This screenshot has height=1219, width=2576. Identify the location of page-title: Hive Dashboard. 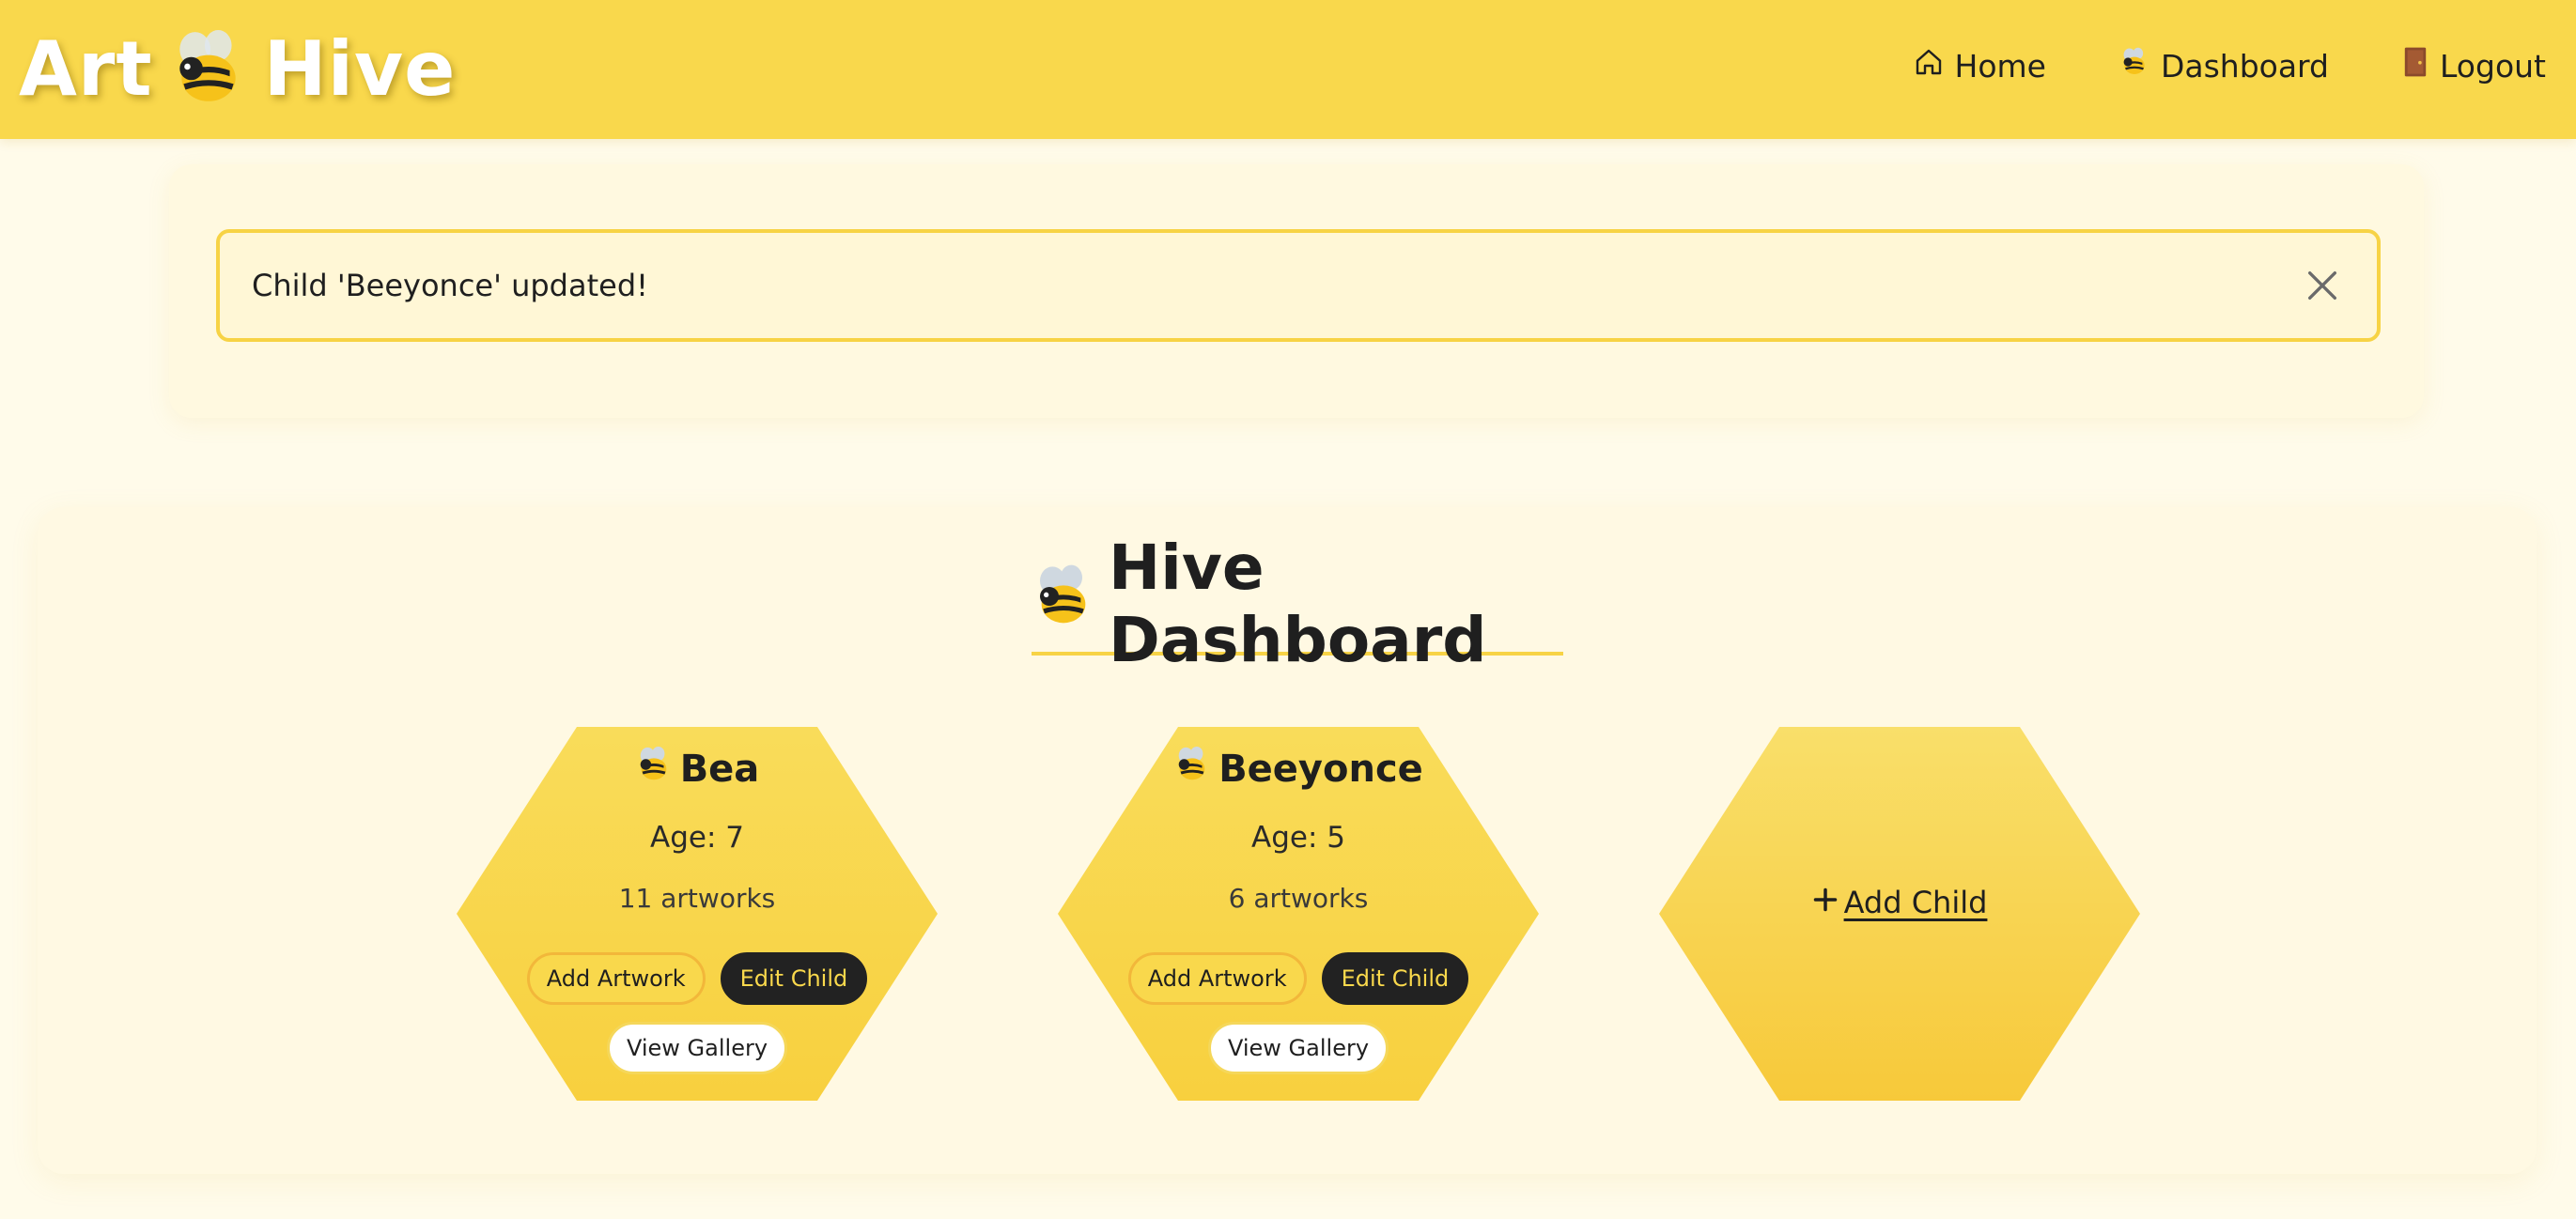
(1297, 604).